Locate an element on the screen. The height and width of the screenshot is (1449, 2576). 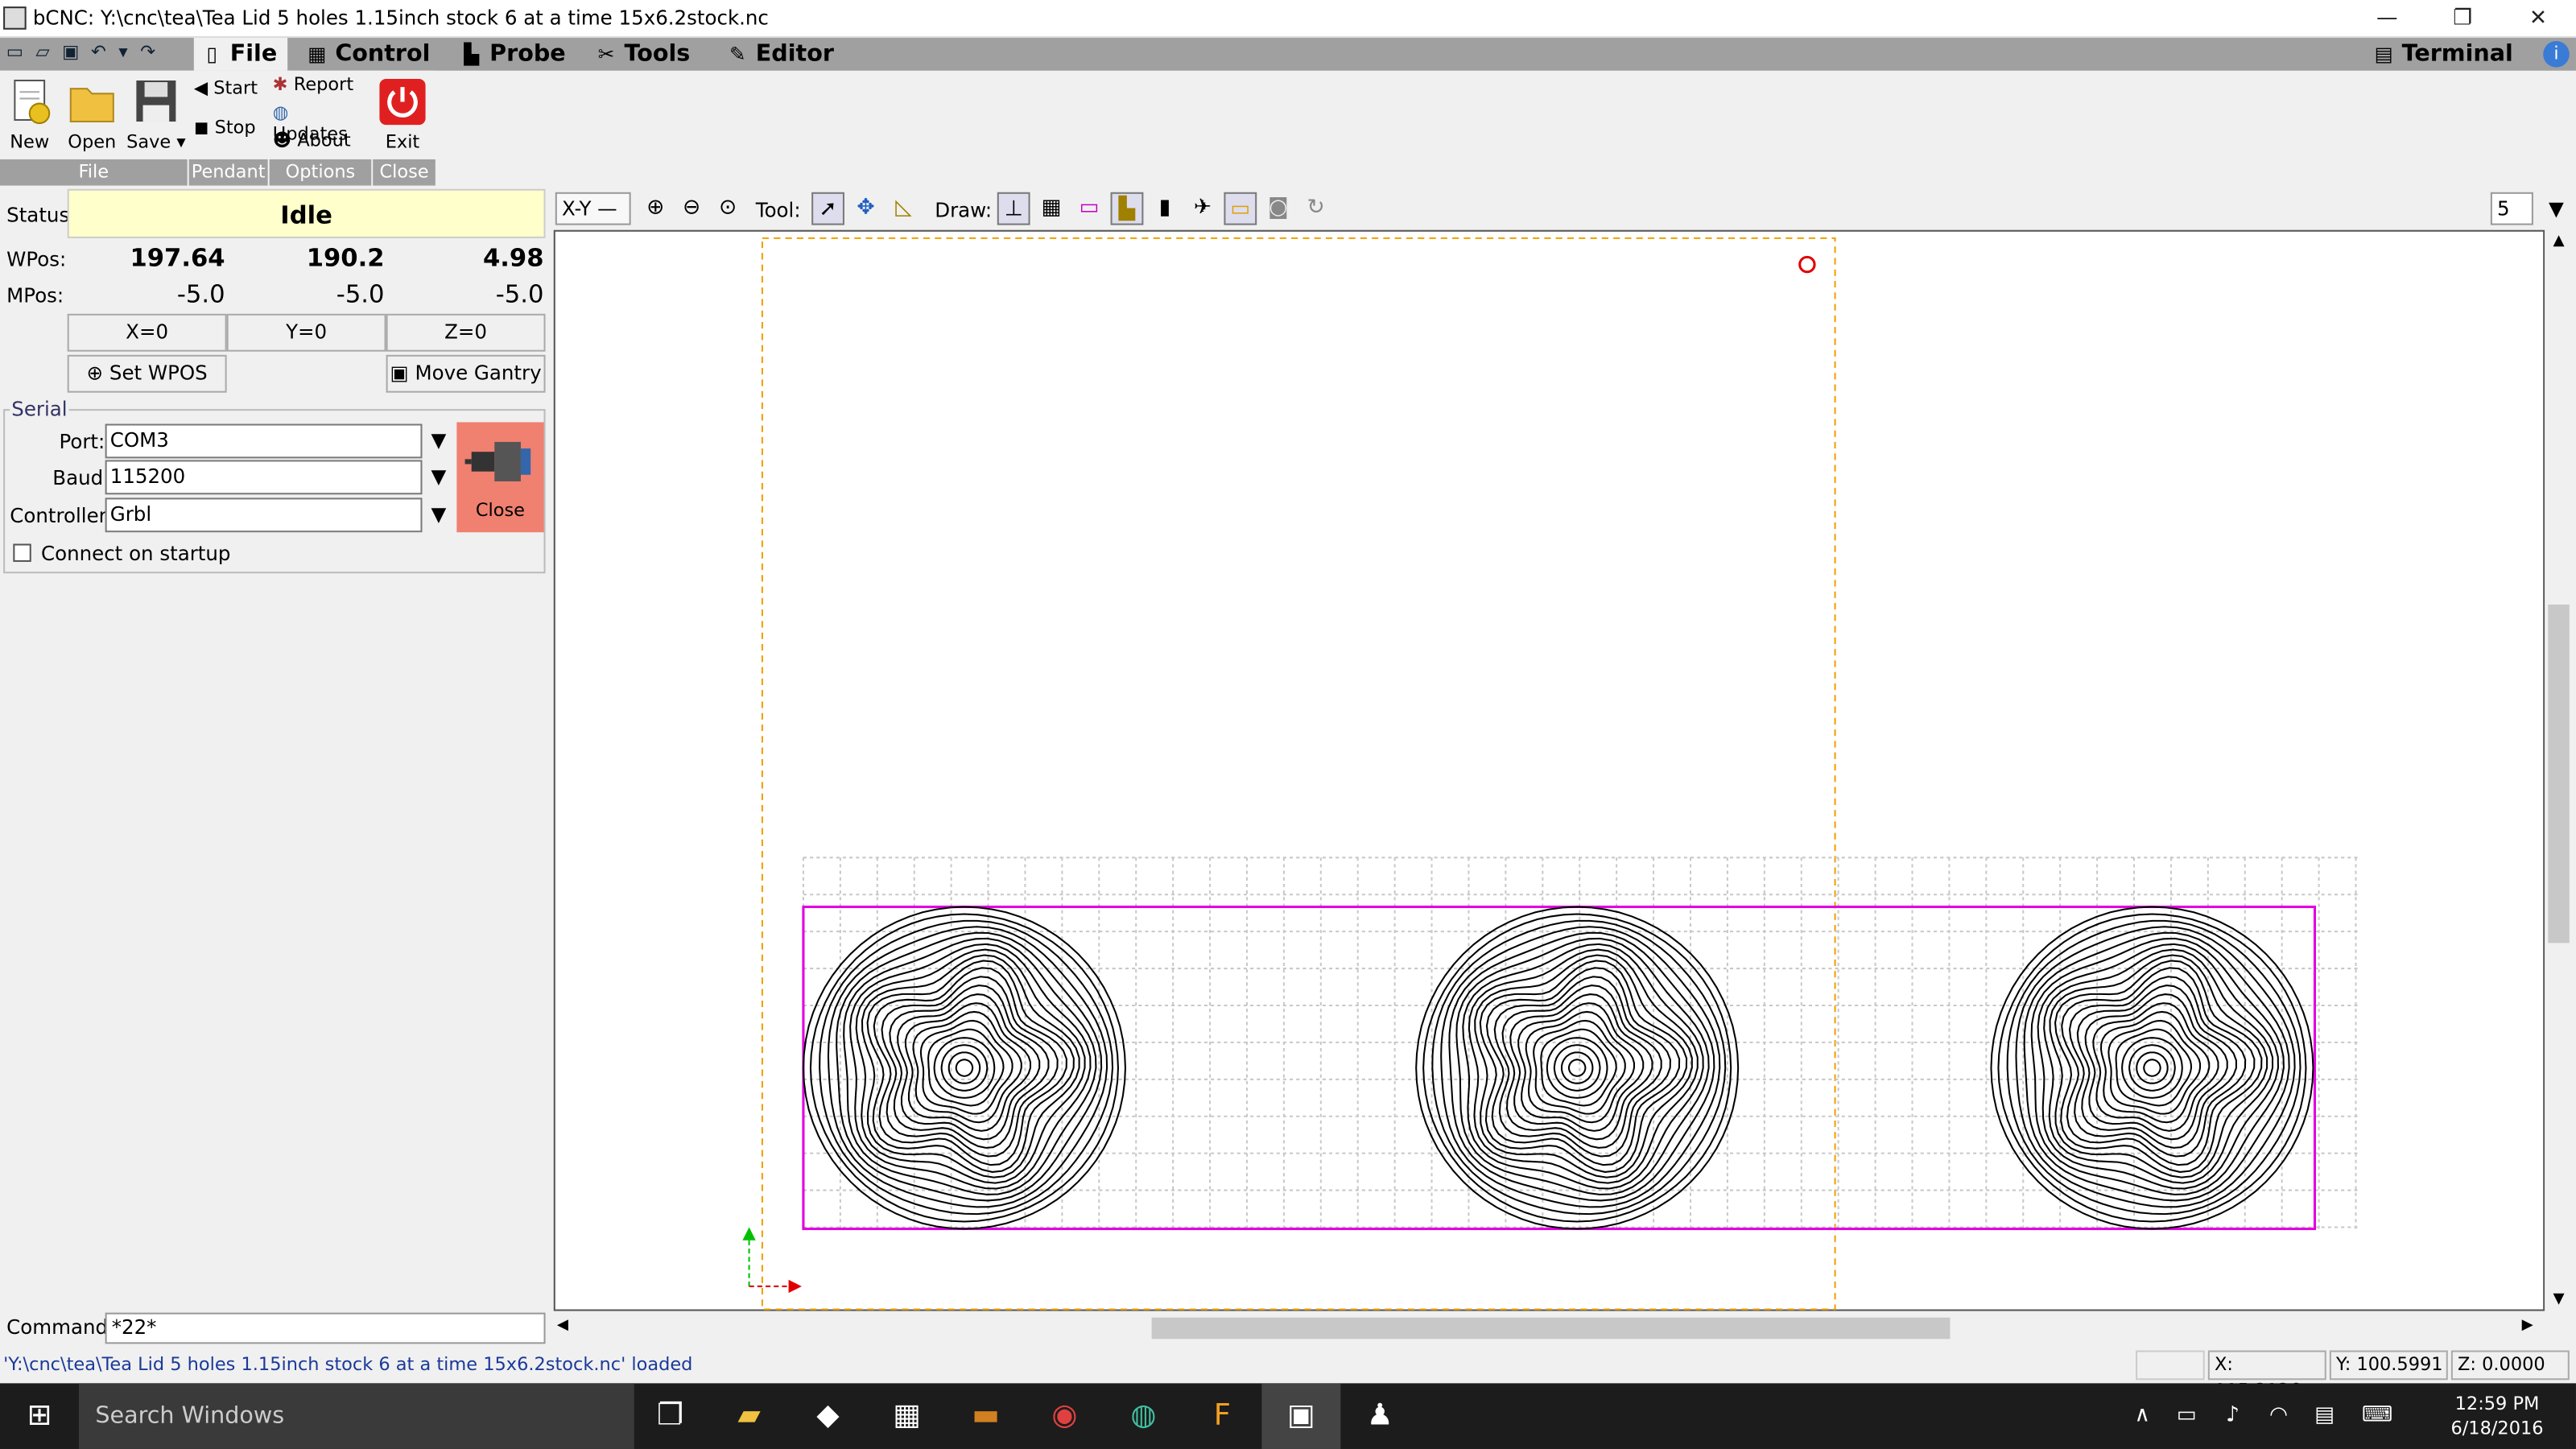
zero-y-button: Y=0 is located at coordinates (306, 332).